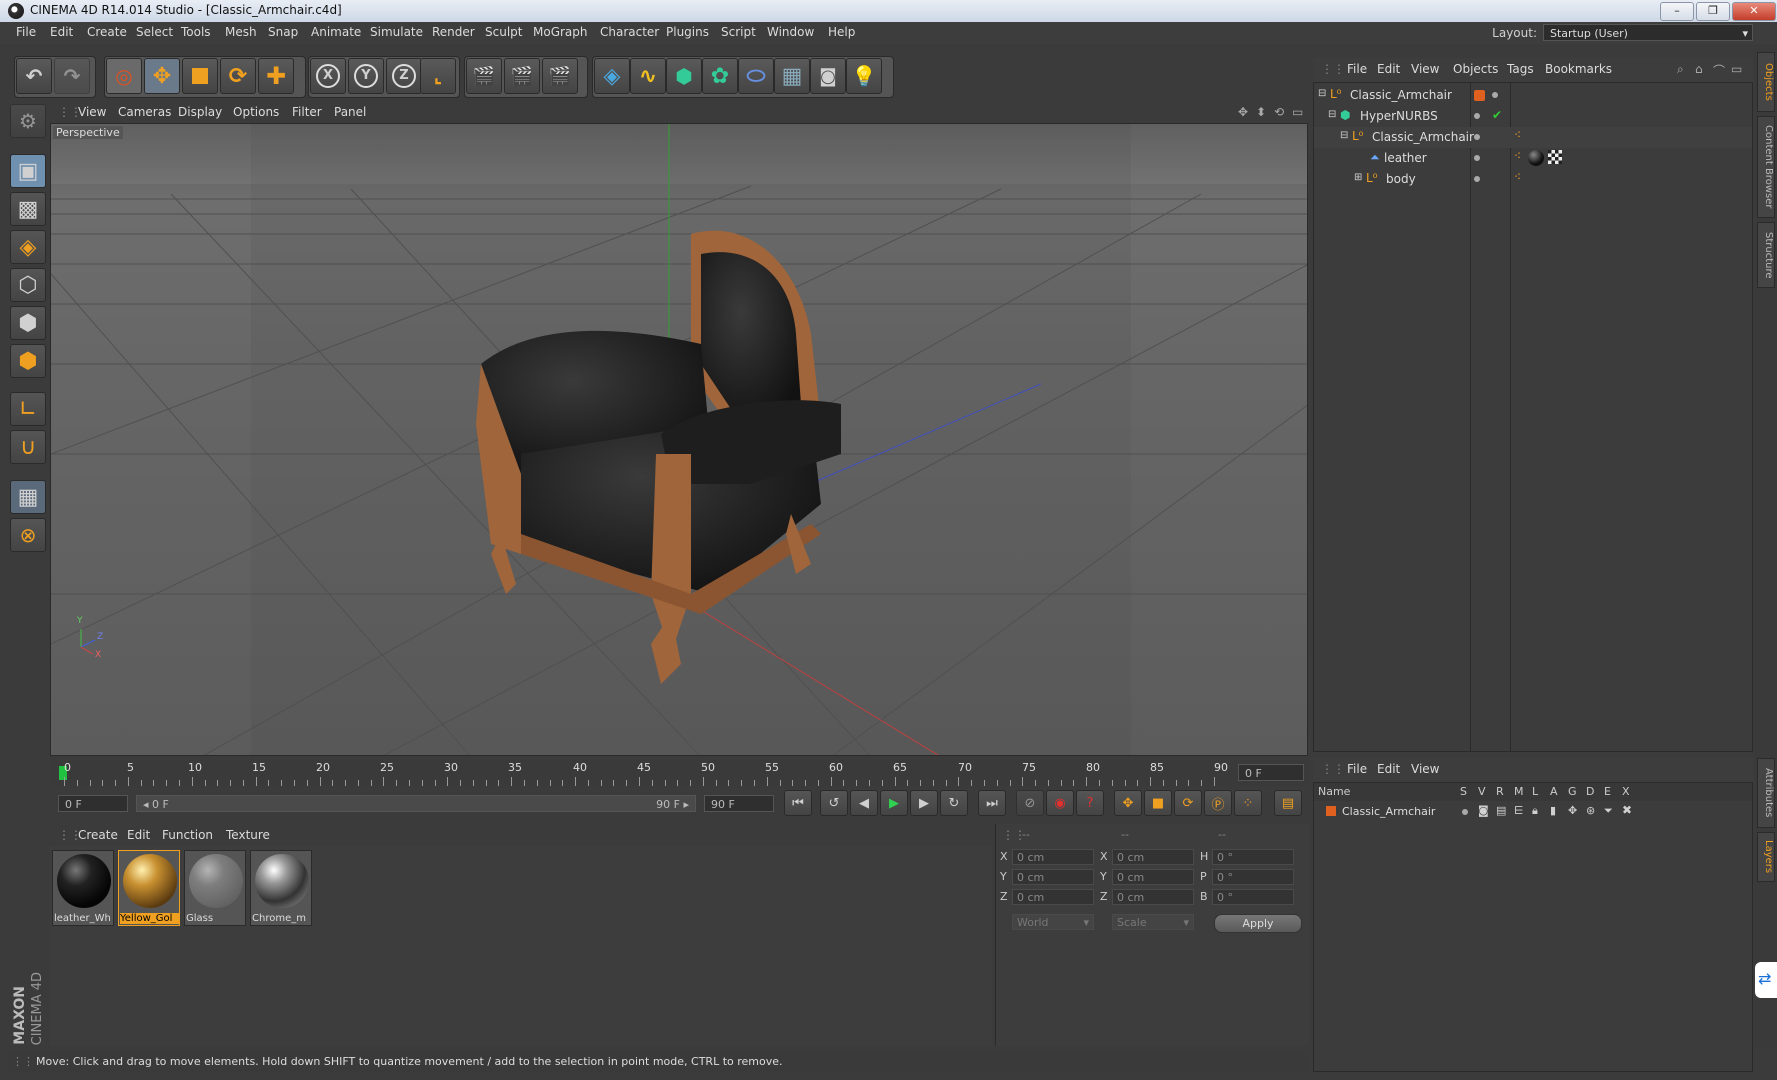  What do you see at coordinates (894, 803) in the screenshot?
I see `play-button: ▶` at bounding box center [894, 803].